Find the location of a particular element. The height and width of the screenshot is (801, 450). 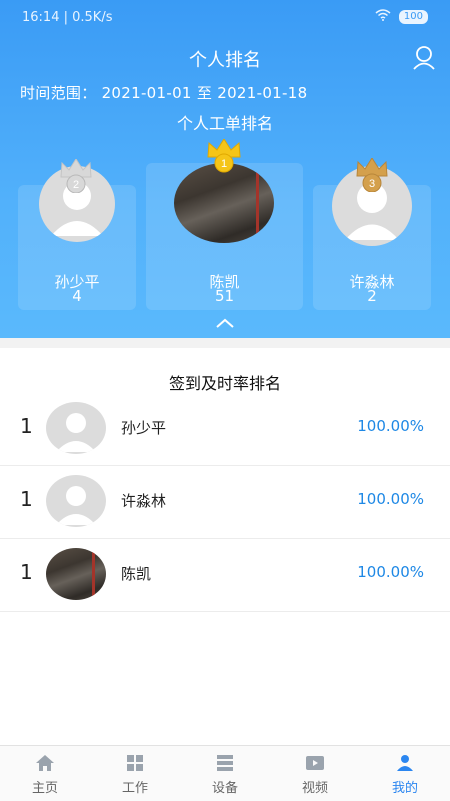

table-row: 1 许淼林 100.00% is located at coordinates (225, 502).